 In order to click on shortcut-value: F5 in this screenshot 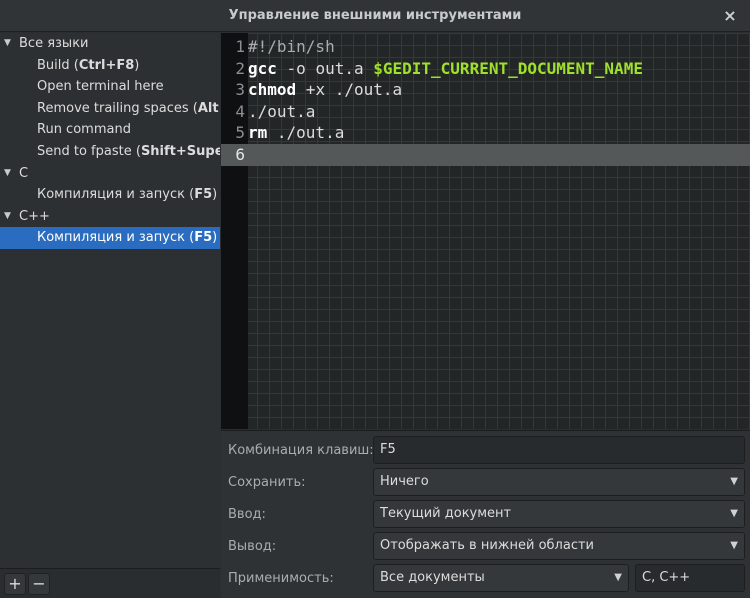, I will do `click(388, 449)`.